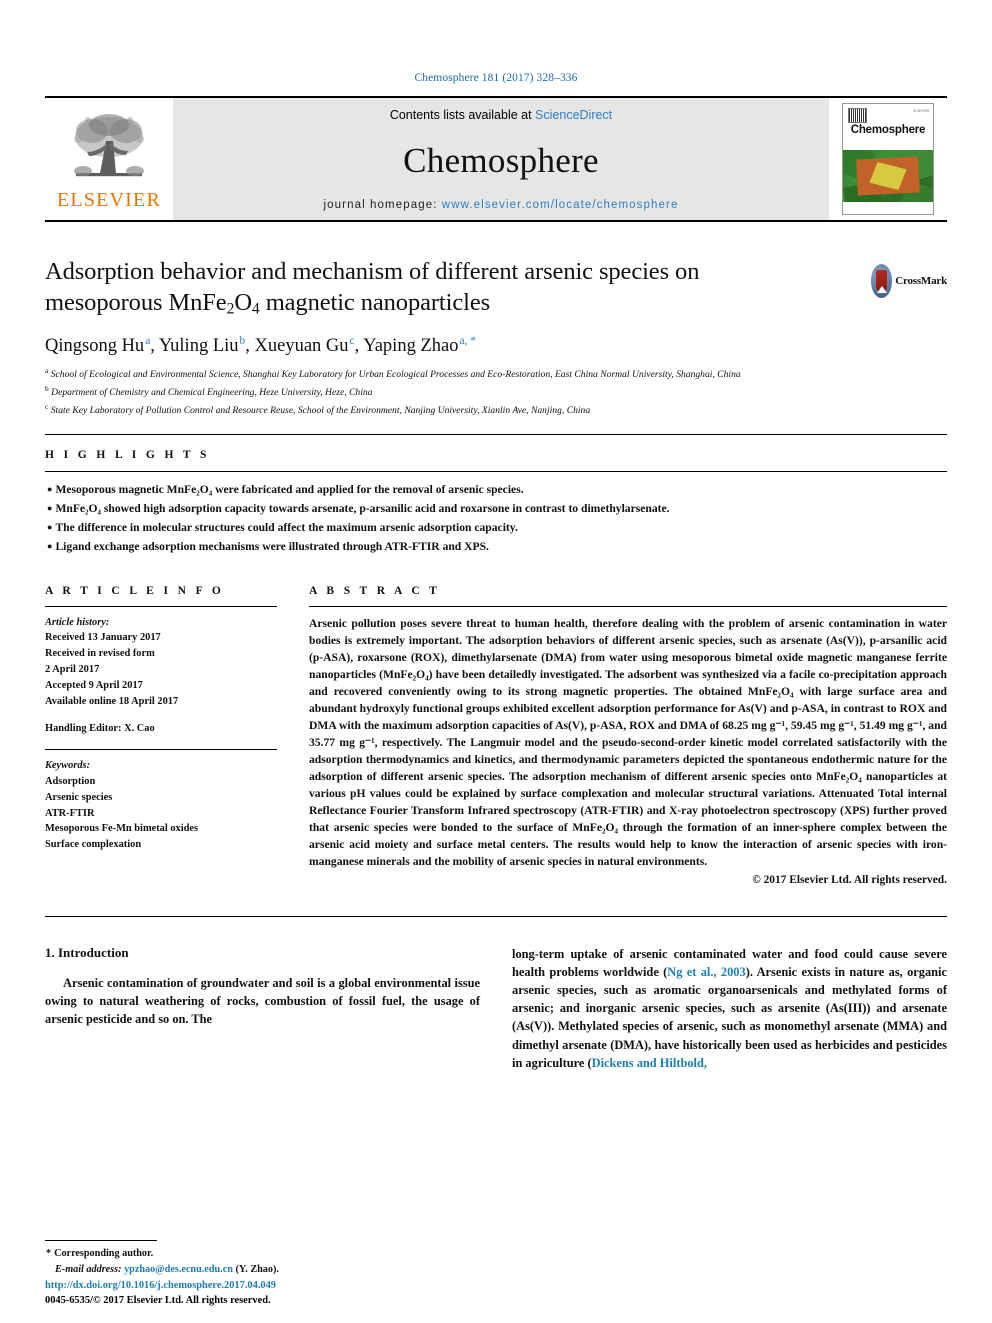 This screenshot has height=1323, width=992. I want to click on author-3-sep: ,, so click(359, 346).